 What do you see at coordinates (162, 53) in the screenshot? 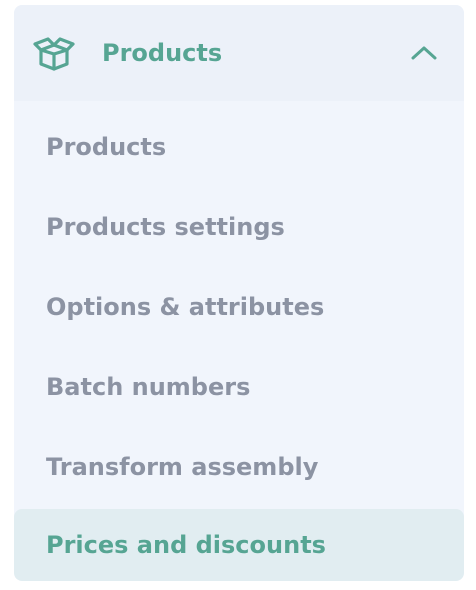
I see `products-group-label: Products` at bounding box center [162, 53].